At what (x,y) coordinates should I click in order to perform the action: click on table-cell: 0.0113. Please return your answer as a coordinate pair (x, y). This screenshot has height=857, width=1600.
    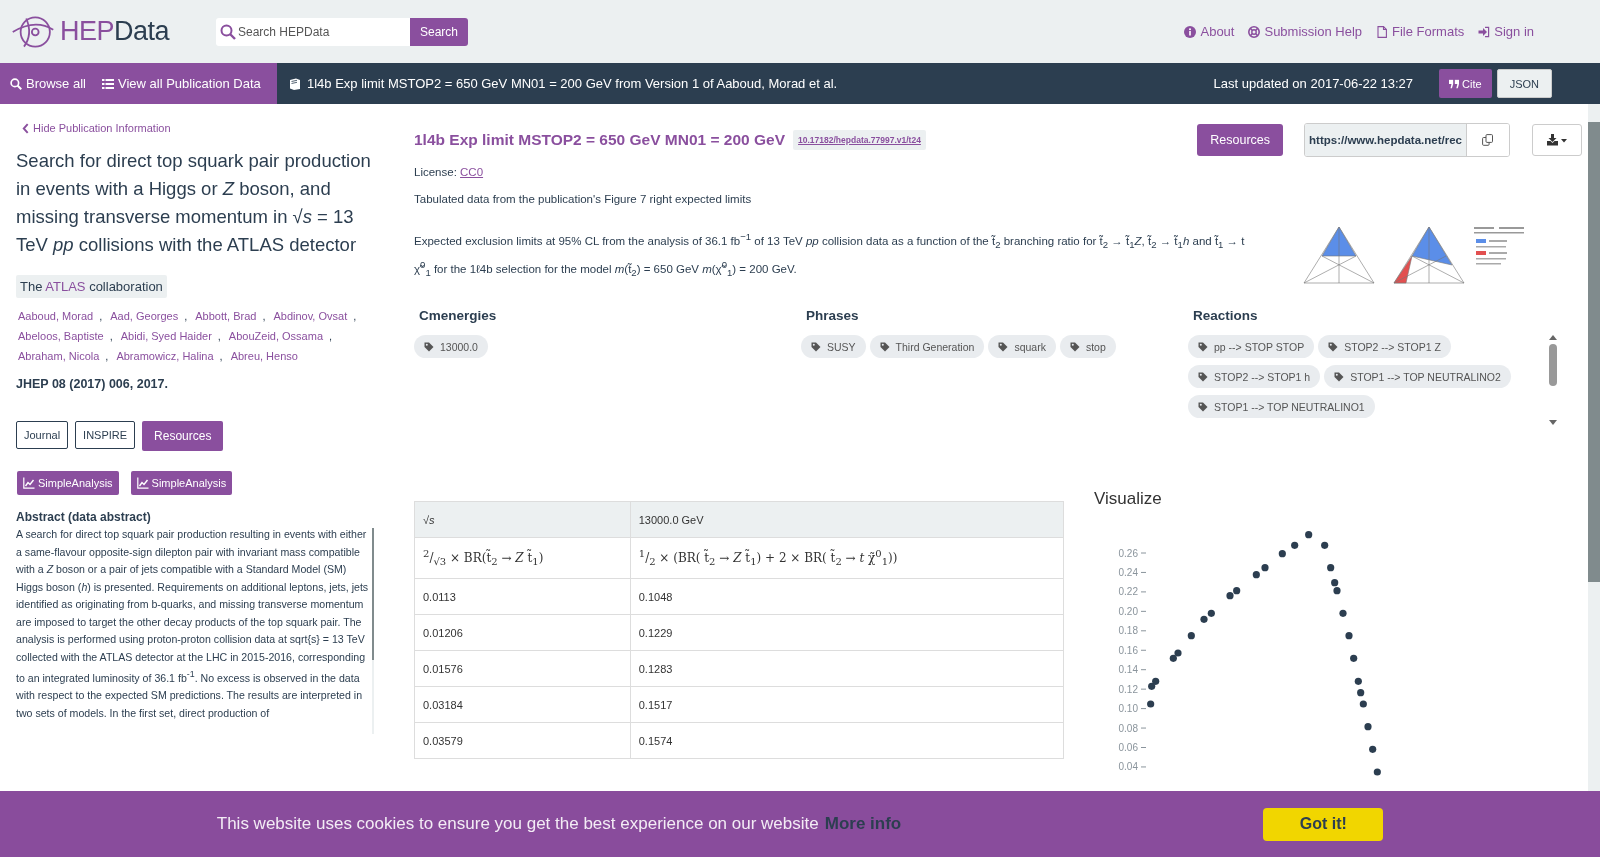
    Looking at the image, I should click on (522, 596).